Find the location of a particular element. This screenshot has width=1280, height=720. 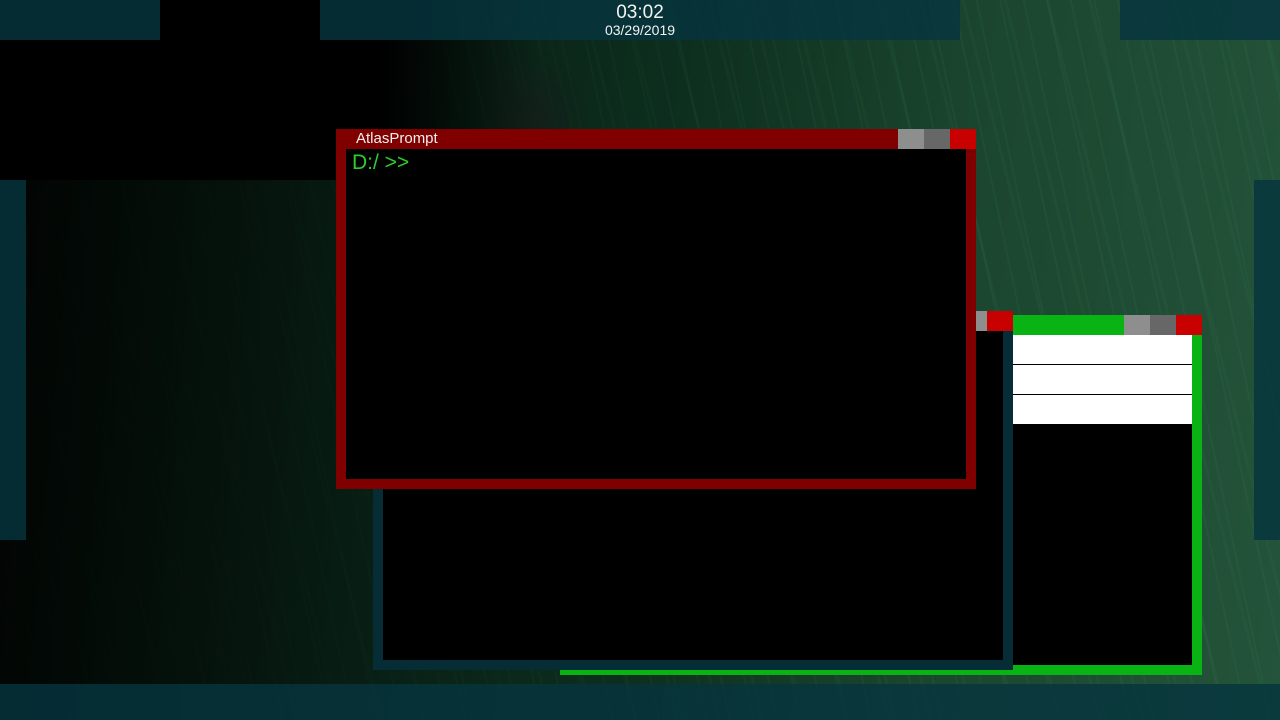

bottom-taskbar is located at coordinates (640, 702).